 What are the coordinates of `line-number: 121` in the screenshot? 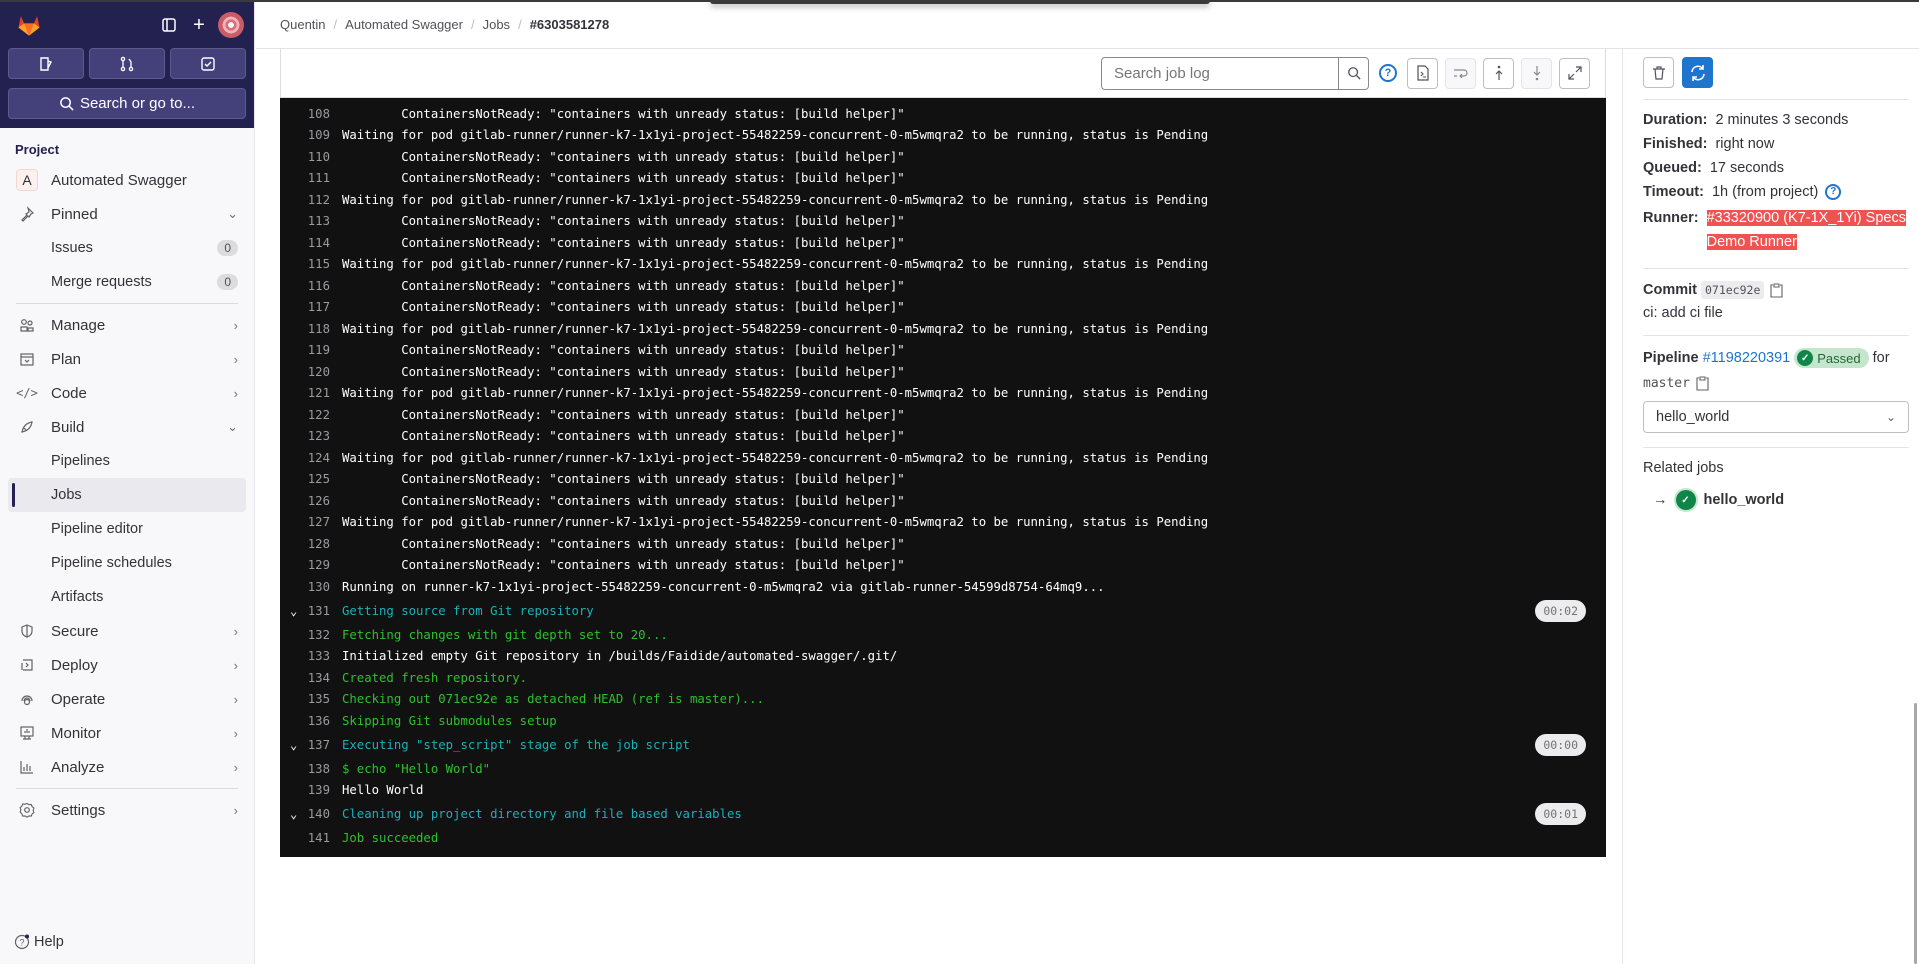 It's located at (311, 393).